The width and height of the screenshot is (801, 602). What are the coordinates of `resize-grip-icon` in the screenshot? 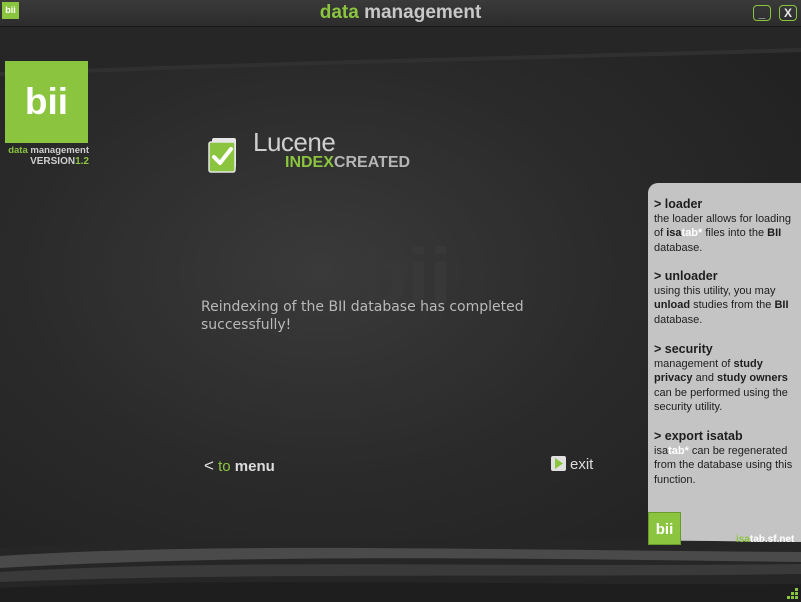 It's located at (792, 594).